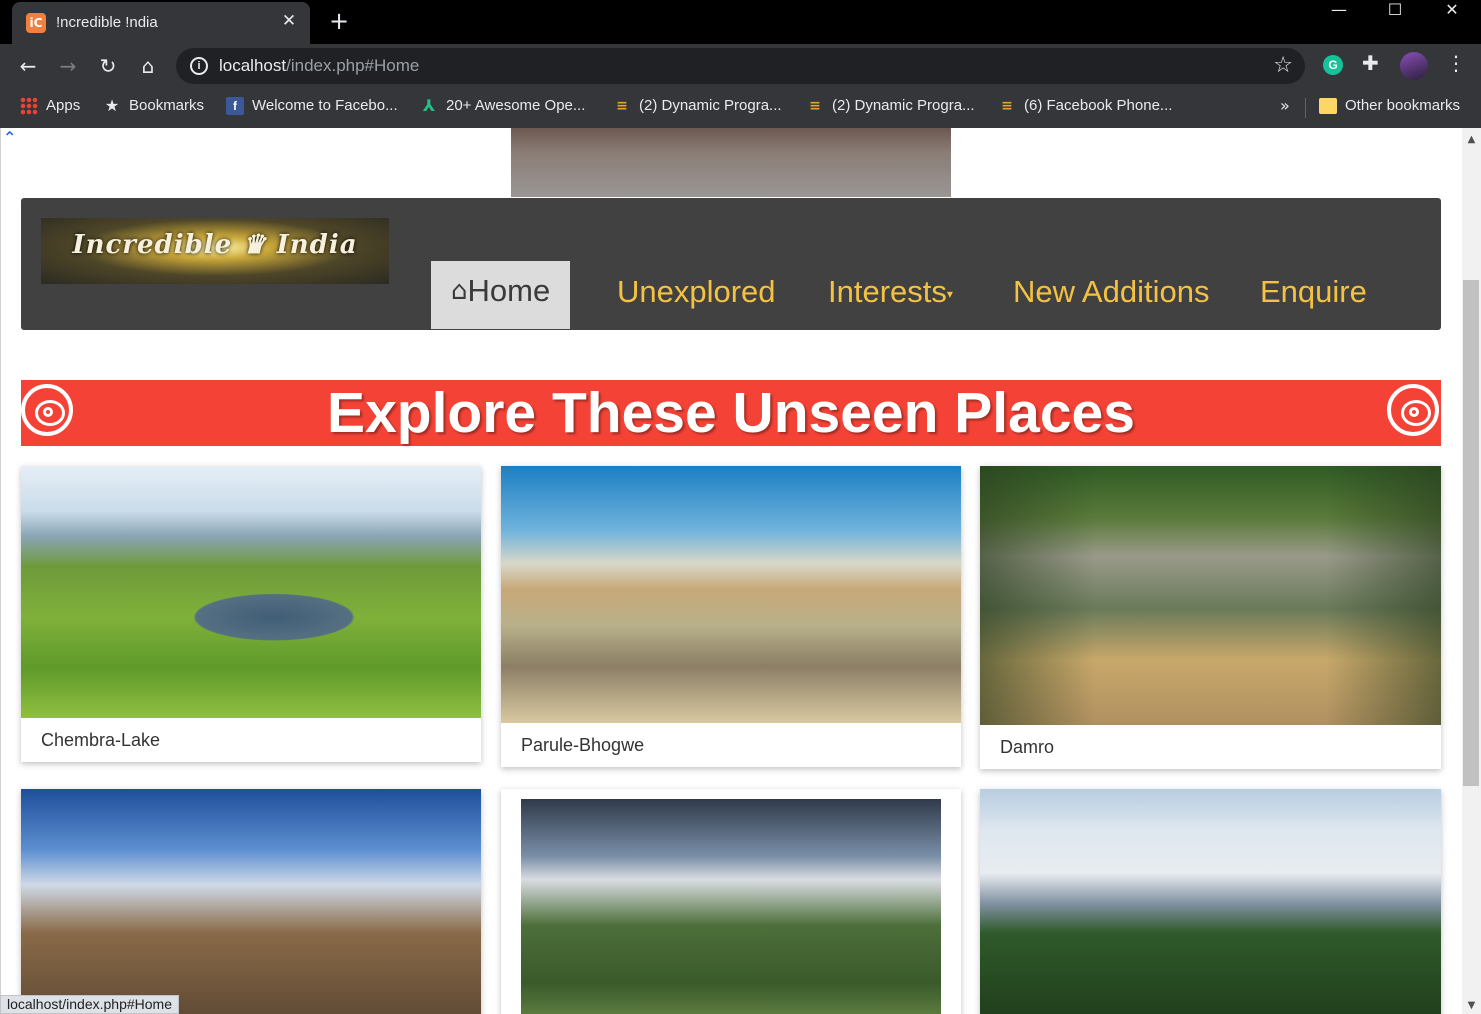 This screenshot has width=1481, height=1014. Describe the element at coordinates (459, 291) in the screenshot. I see `home-icon: ⌂` at that location.